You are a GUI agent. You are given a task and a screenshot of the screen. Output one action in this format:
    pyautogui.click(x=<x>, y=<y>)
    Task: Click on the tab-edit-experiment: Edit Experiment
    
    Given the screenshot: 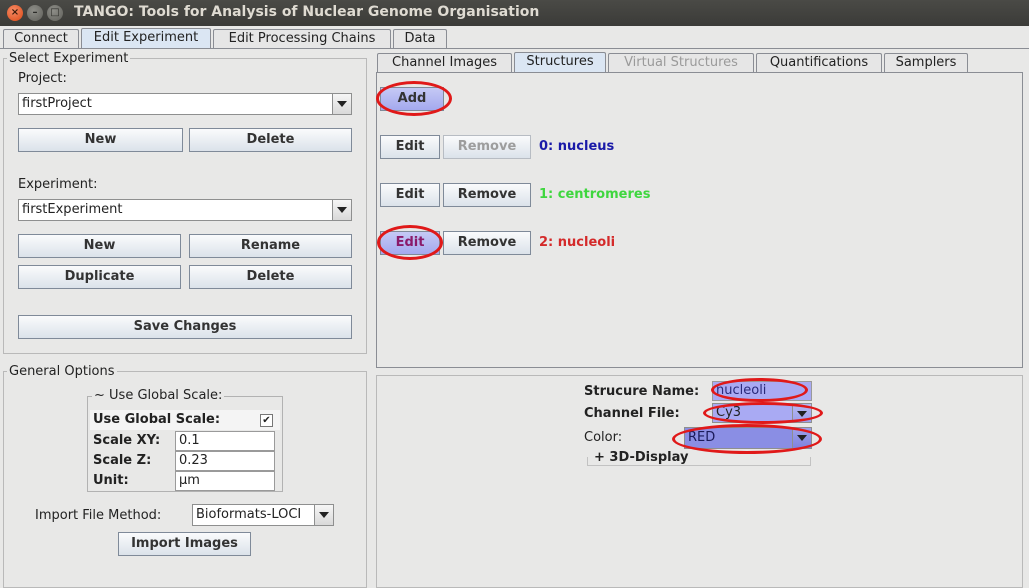 What is the action you would take?
    pyautogui.click(x=146, y=38)
    